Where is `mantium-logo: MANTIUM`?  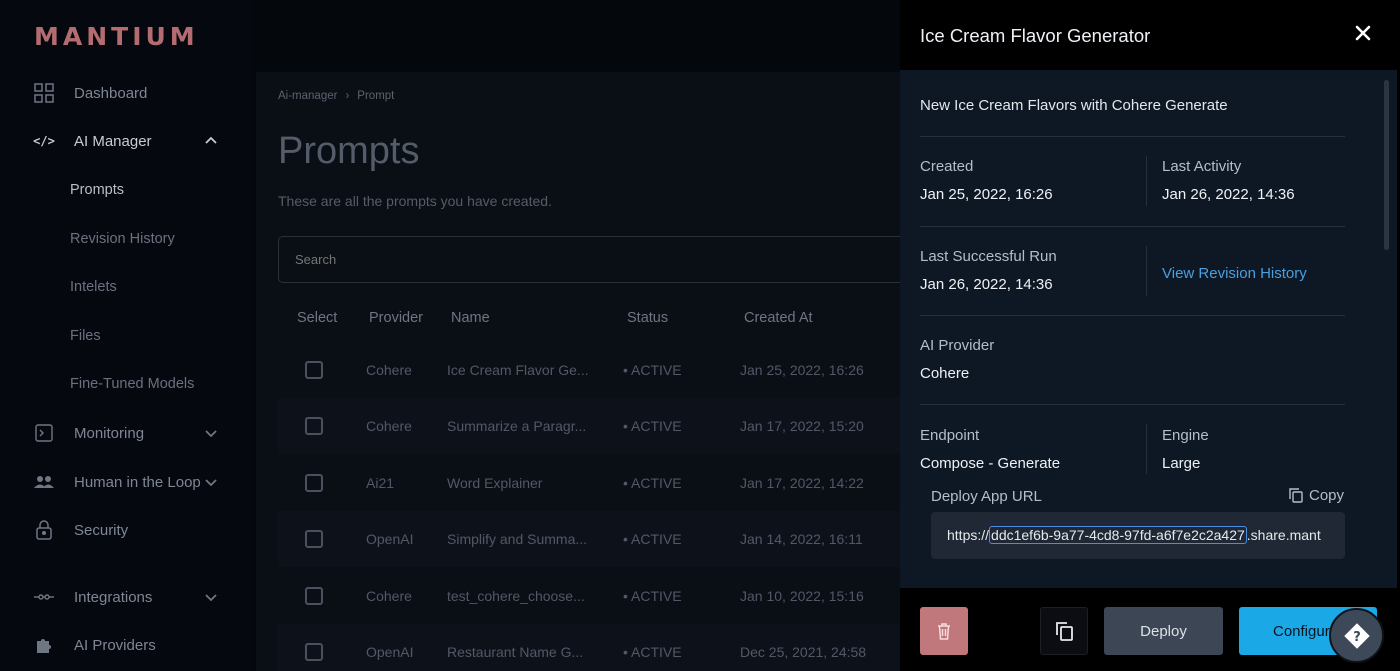 mantium-logo: MANTIUM is located at coordinates (116, 36).